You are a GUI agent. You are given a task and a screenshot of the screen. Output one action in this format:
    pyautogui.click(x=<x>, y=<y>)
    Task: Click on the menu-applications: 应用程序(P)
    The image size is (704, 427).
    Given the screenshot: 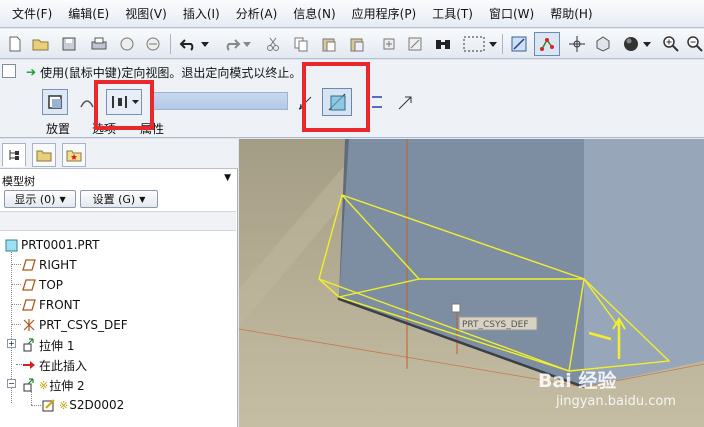 What is the action you would take?
    pyautogui.click(x=384, y=14)
    